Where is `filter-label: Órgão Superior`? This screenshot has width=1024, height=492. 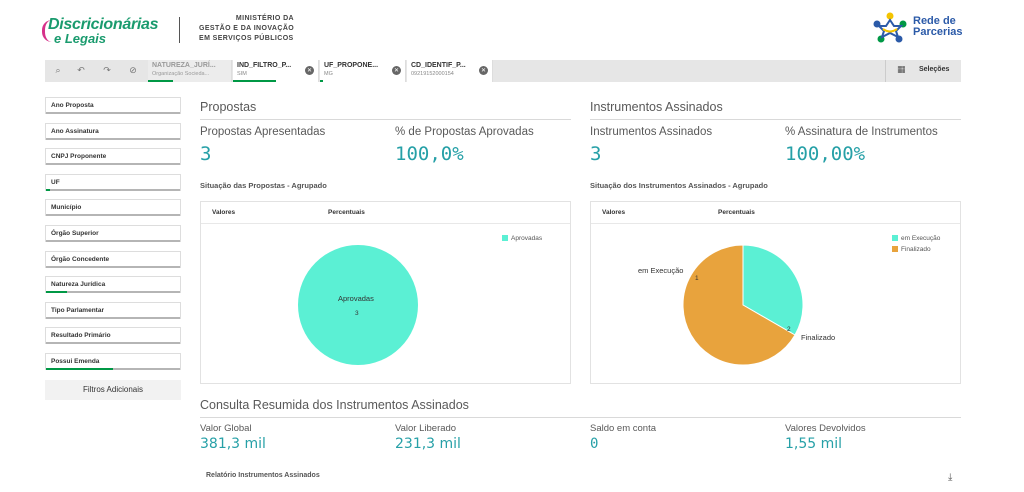
filter-label: Órgão Superior is located at coordinates (75, 233).